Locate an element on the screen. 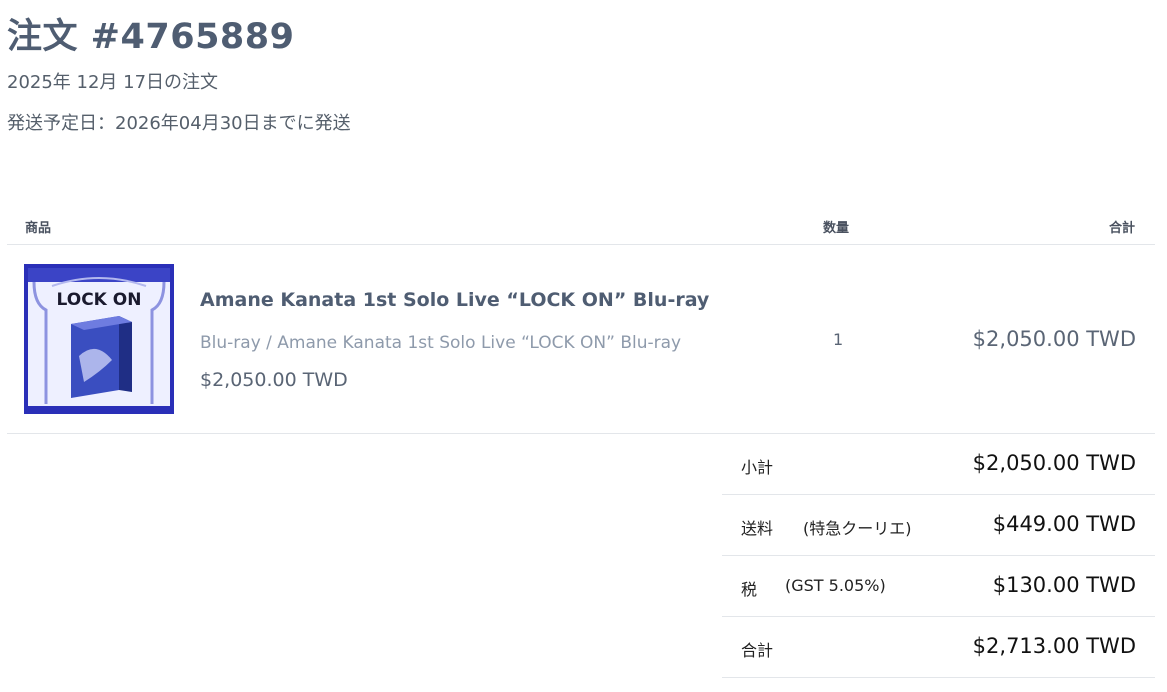 This screenshot has width=1167, height=692. subtotal-value: $2,050.00 TWD is located at coordinates (1054, 463).